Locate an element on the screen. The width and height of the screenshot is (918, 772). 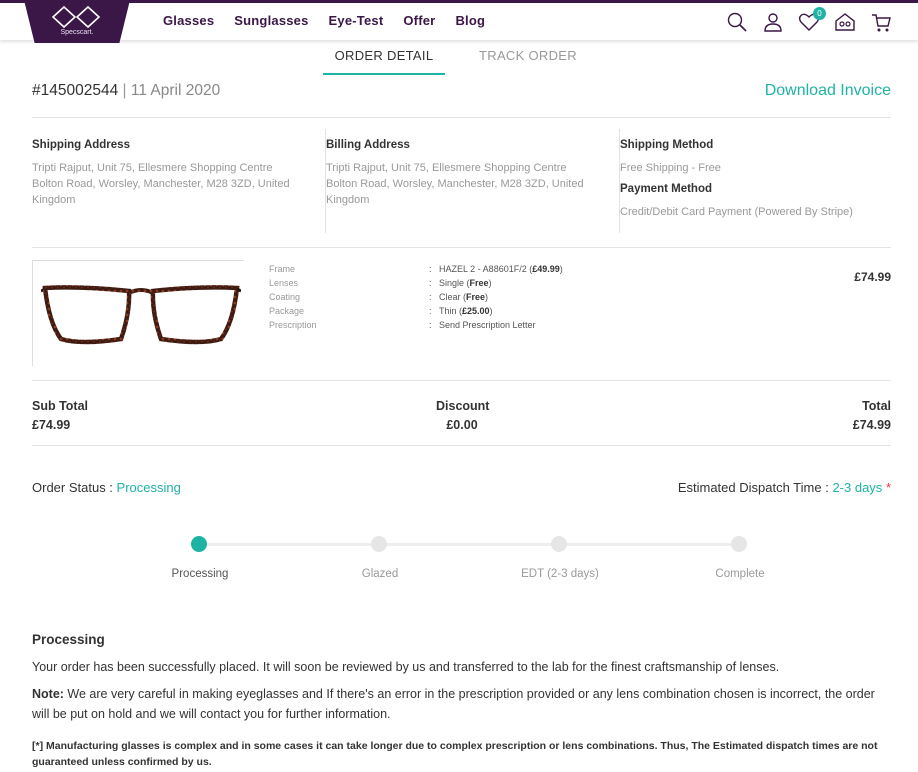
step-processing-dot is located at coordinates (199, 544).